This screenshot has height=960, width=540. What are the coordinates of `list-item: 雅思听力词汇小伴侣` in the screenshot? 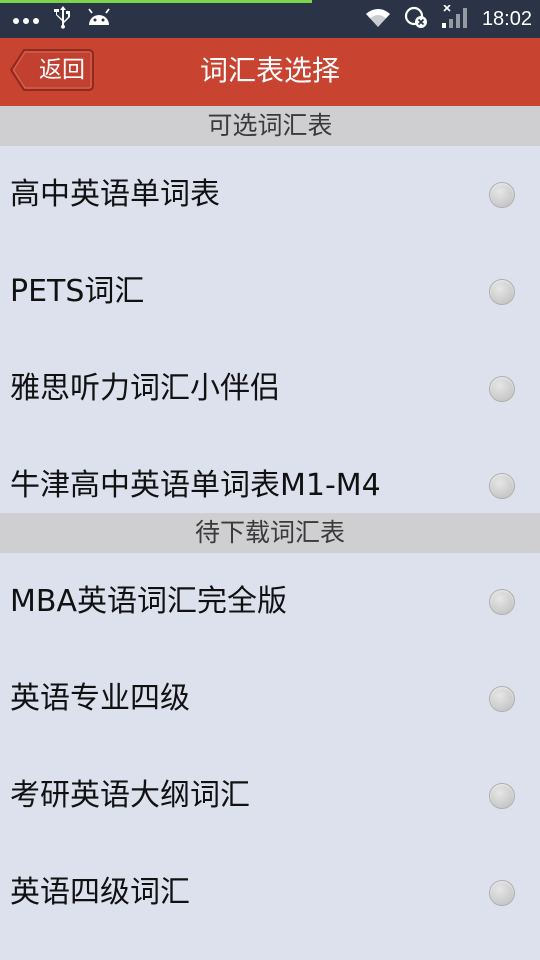 It's located at (270, 388).